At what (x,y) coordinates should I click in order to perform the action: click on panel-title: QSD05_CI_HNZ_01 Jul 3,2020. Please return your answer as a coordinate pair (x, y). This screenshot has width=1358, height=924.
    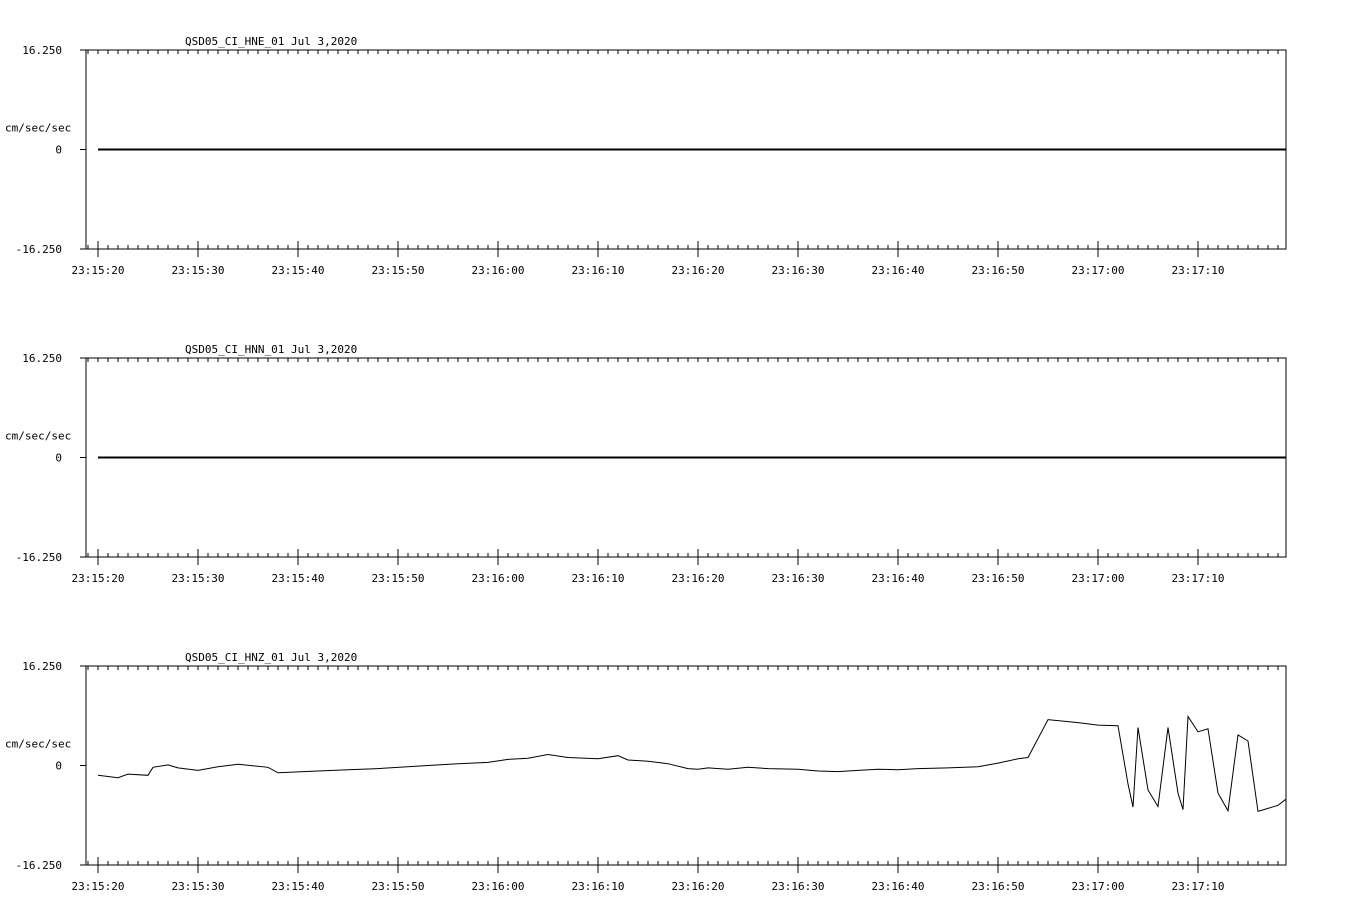
    Looking at the image, I should click on (271, 657).